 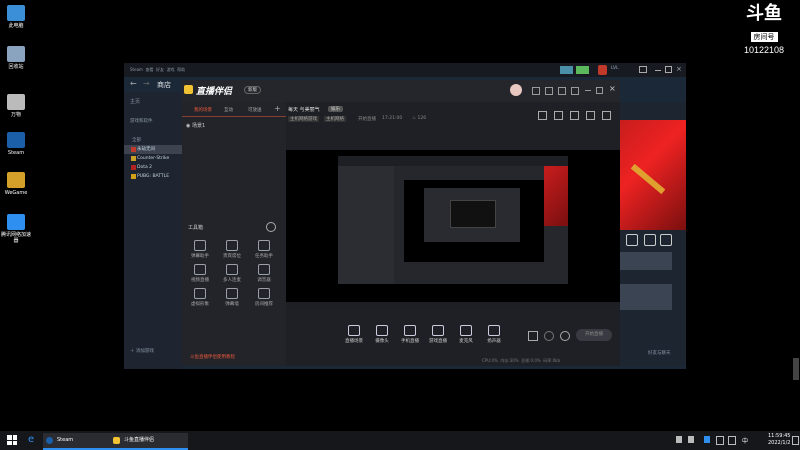 I want to click on library-home: 主页, so click(x=153, y=98).